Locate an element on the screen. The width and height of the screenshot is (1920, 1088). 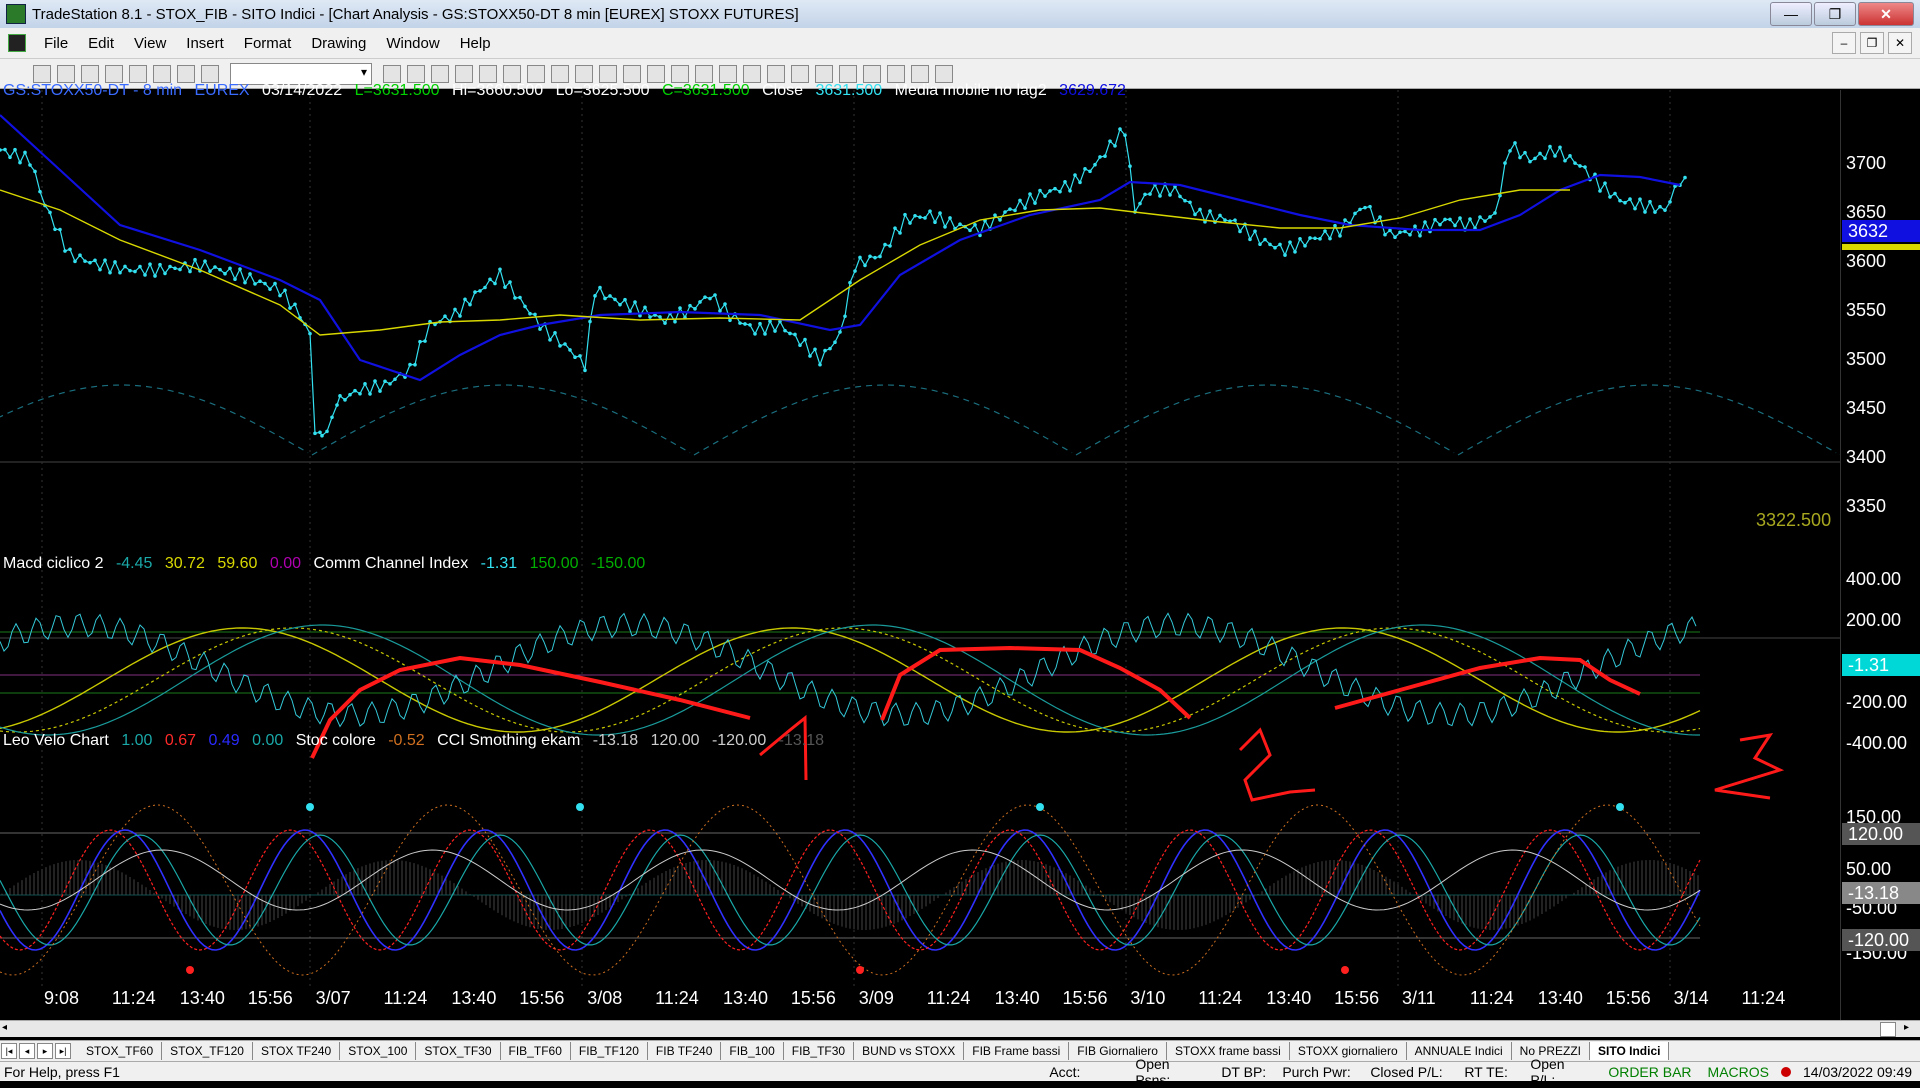
alert-icon is located at coordinates (536, 73).